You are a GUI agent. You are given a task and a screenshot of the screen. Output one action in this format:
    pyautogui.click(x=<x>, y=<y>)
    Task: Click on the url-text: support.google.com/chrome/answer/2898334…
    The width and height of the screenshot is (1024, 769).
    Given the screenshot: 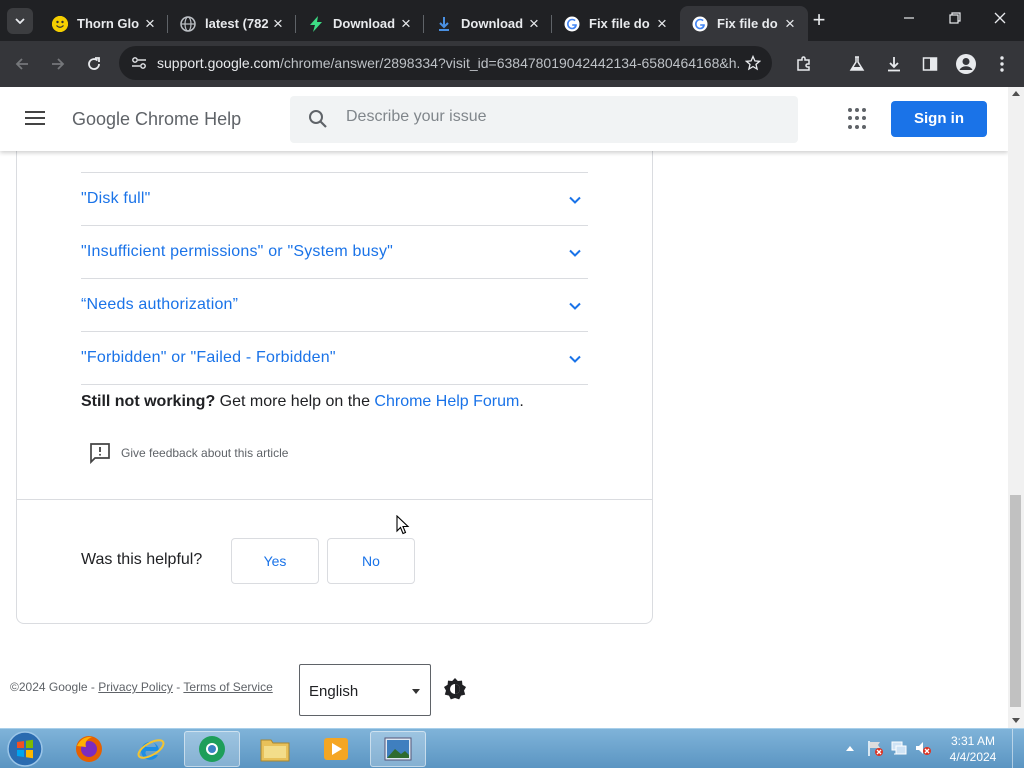 What is the action you would take?
    pyautogui.click(x=448, y=63)
    